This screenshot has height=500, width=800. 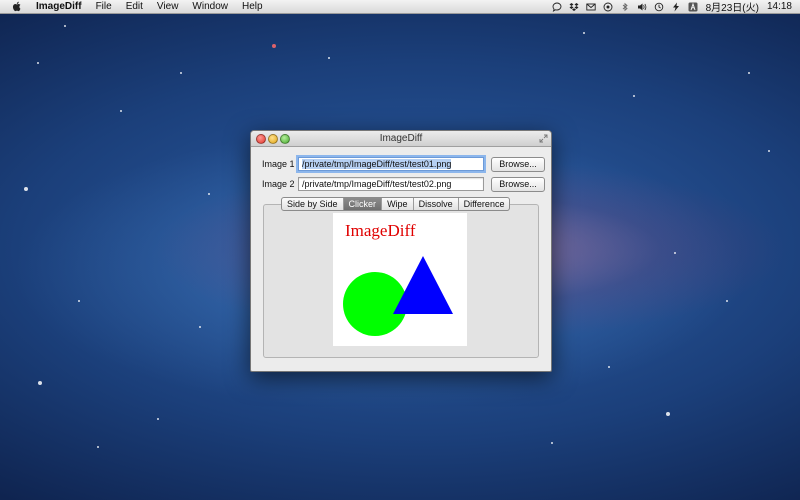 I want to click on tab-clicker: Clicker, so click(x=363, y=204).